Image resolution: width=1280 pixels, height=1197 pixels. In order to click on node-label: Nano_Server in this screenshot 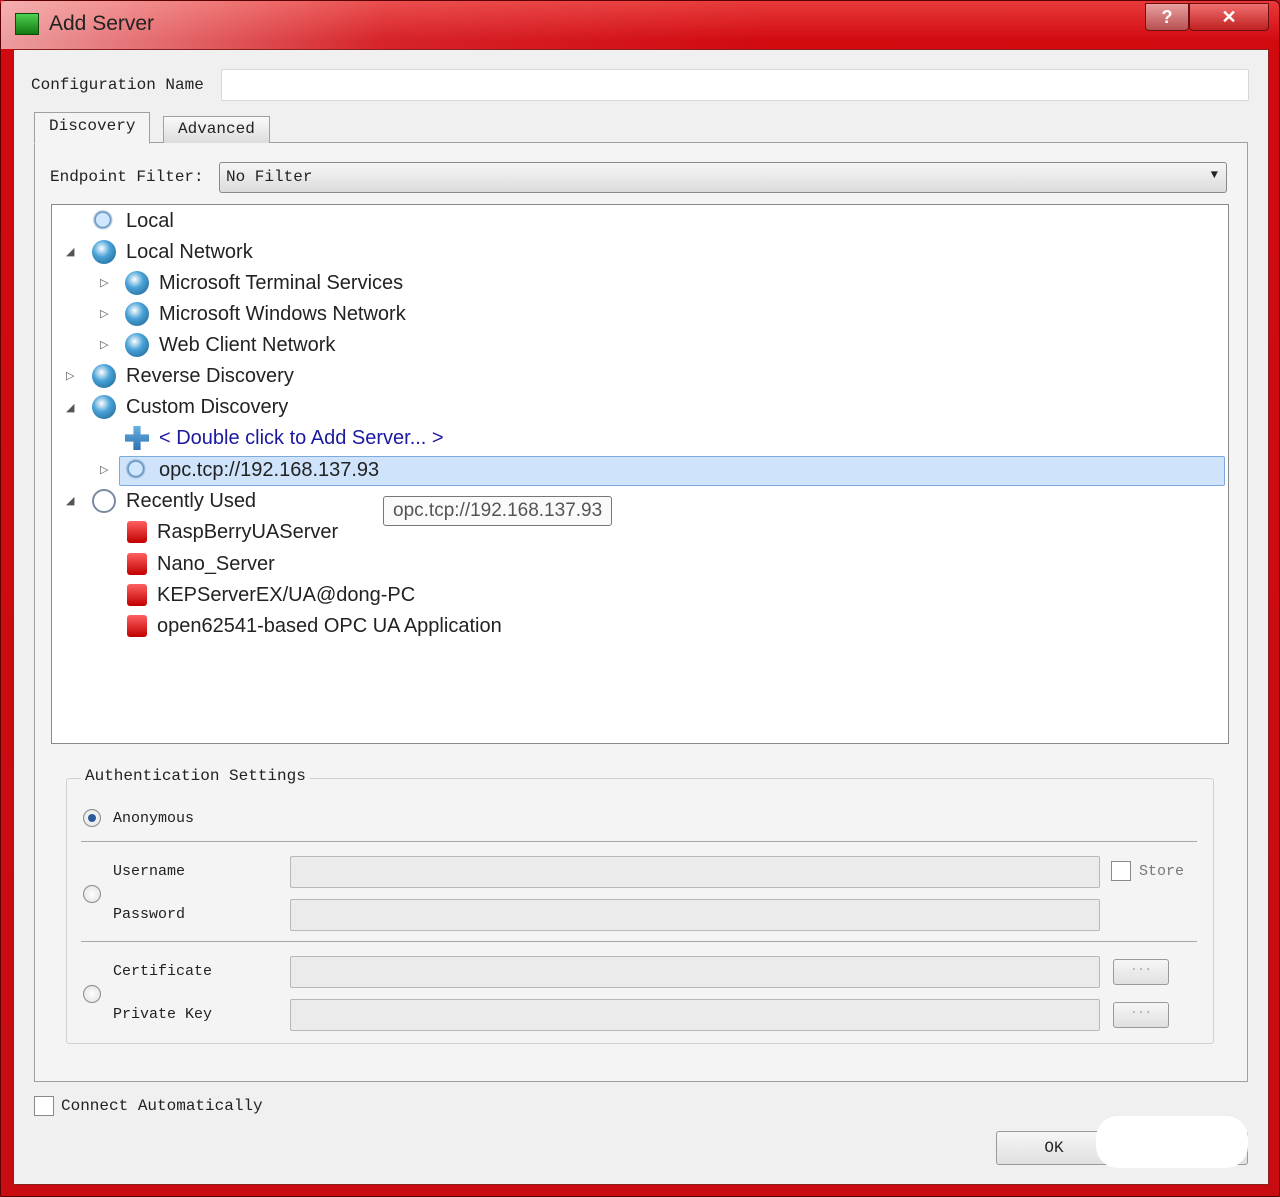, I will do `click(216, 563)`.